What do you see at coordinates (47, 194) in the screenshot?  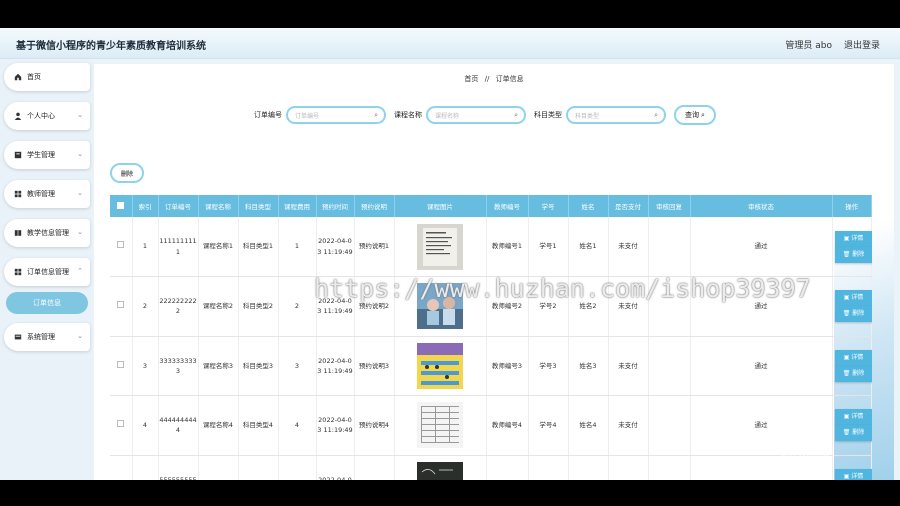 I see `sidebar-item-teachers: 教师管理 ⌄` at bounding box center [47, 194].